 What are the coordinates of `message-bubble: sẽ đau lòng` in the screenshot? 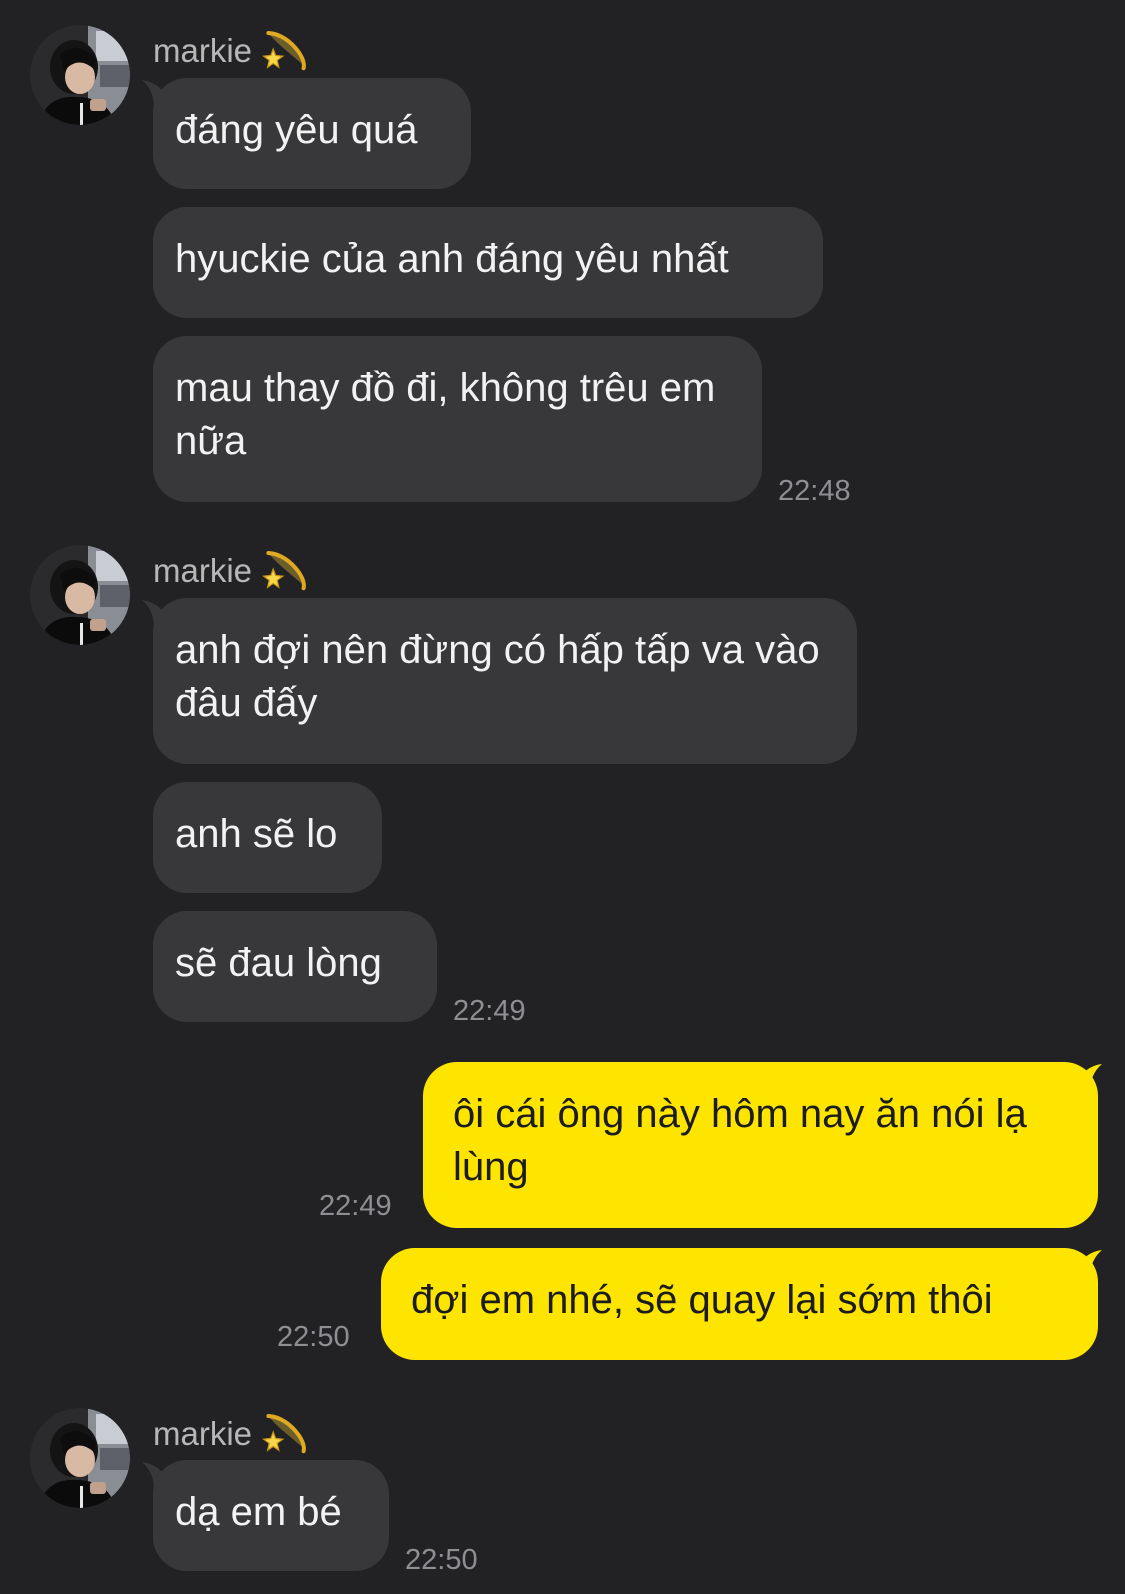 It's located at (295, 966).